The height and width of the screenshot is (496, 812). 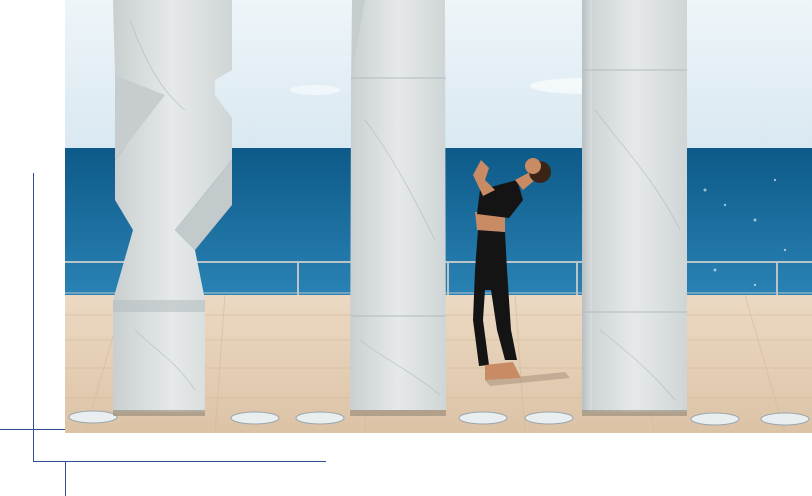 What do you see at coordinates (32, 429) in the screenshot?
I see `decor-horizontal-line-left` at bounding box center [32, 429].